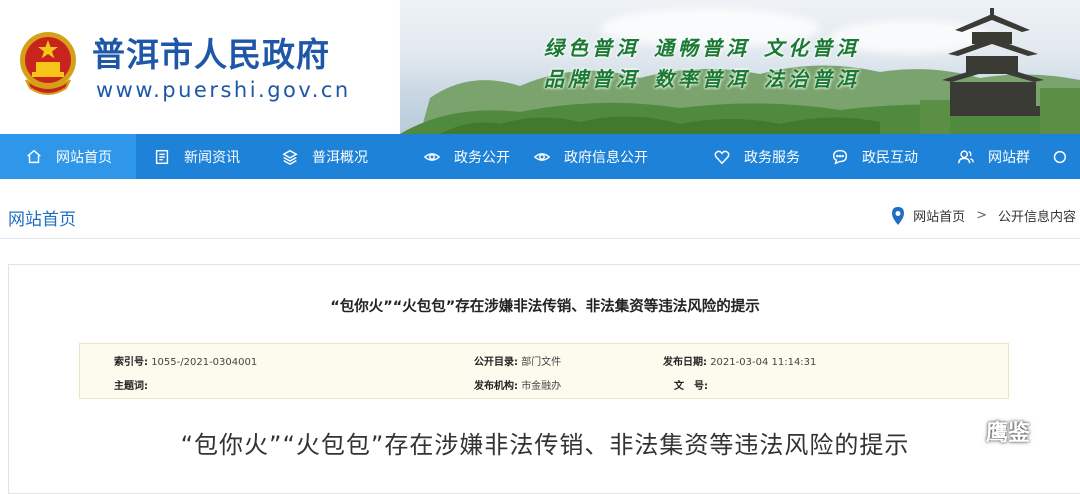 The image size is (1080, 494). What do you see at coordinates (592, 79) in the screenshot?
I see `slogan-text: 品牌普洱` at bounding box center [592, 79].